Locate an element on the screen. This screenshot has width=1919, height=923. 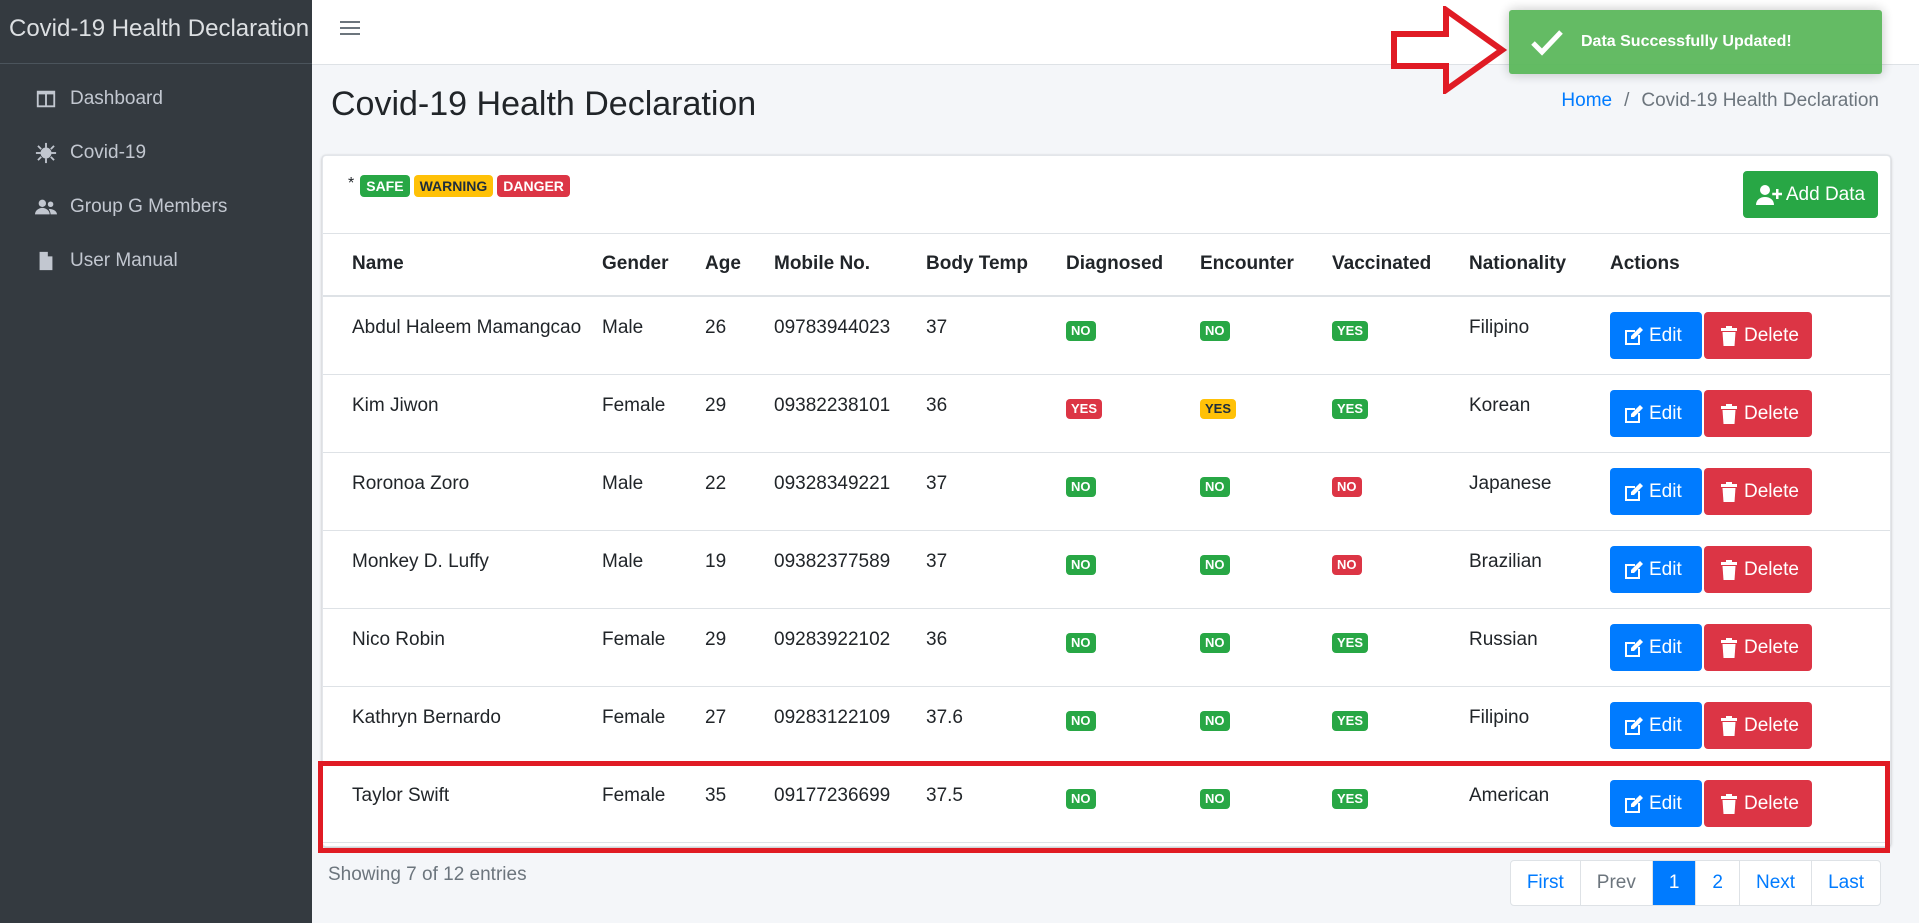
safe-badge: SAFE is located at coordinates (385, 186).